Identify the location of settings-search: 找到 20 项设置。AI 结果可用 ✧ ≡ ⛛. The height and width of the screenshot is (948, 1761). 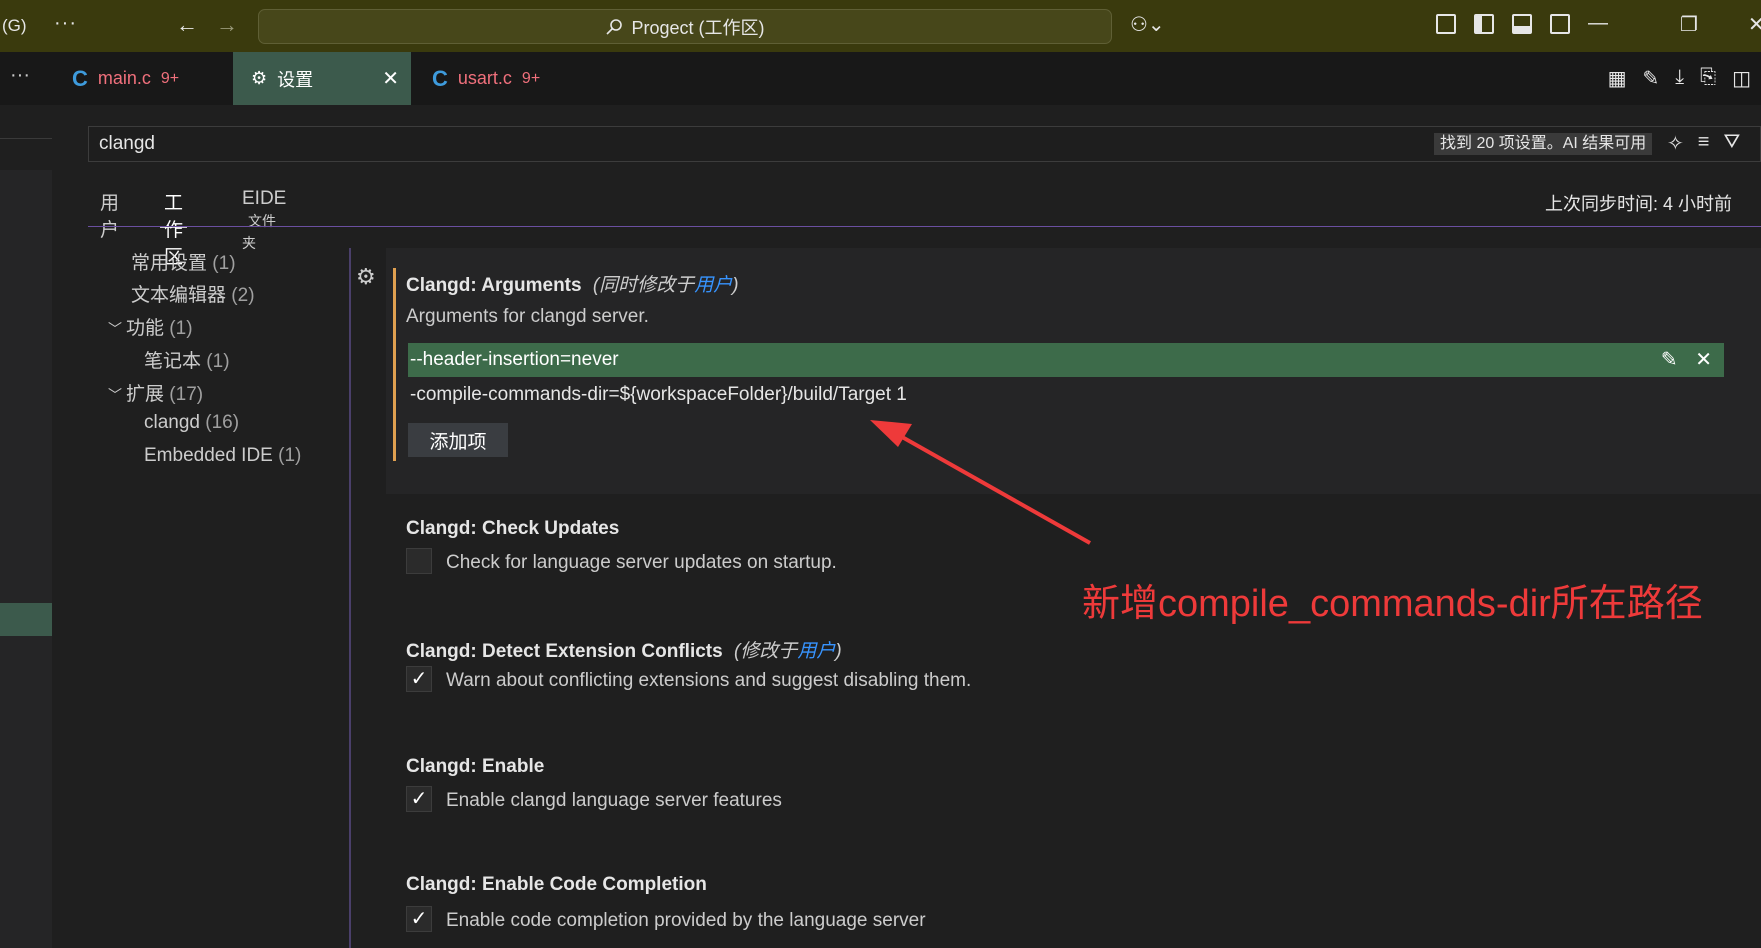
(924, 144).